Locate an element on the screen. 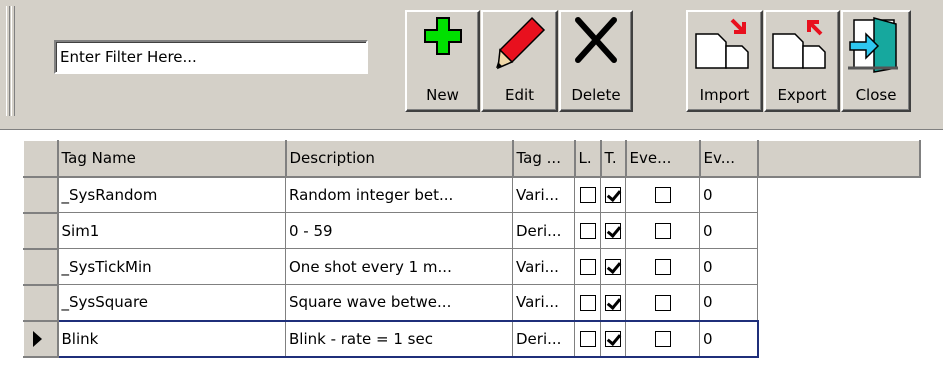  x-icon is located at coordinates (596, 40).